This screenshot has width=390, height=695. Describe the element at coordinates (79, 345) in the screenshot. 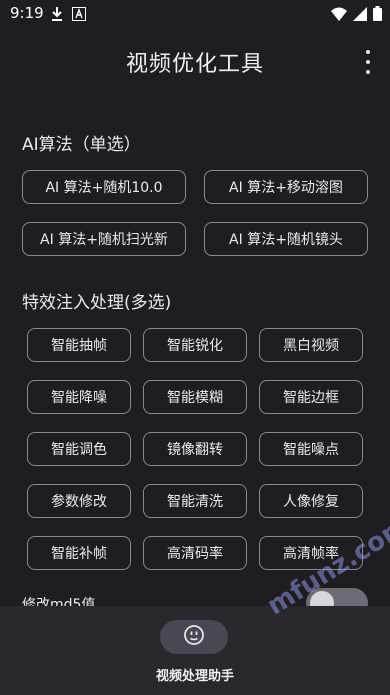

I see `effect-option: 智能抽帧` at that location.